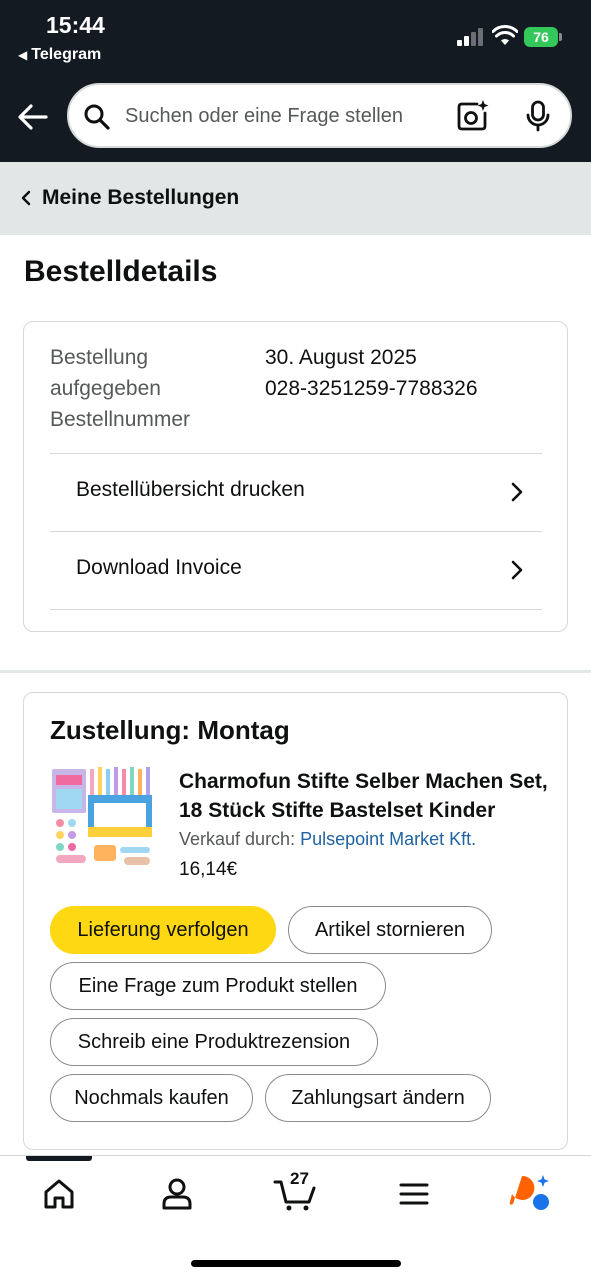  I want to click on back-to-app-link: ◀ Telegram, so click(59, 55).